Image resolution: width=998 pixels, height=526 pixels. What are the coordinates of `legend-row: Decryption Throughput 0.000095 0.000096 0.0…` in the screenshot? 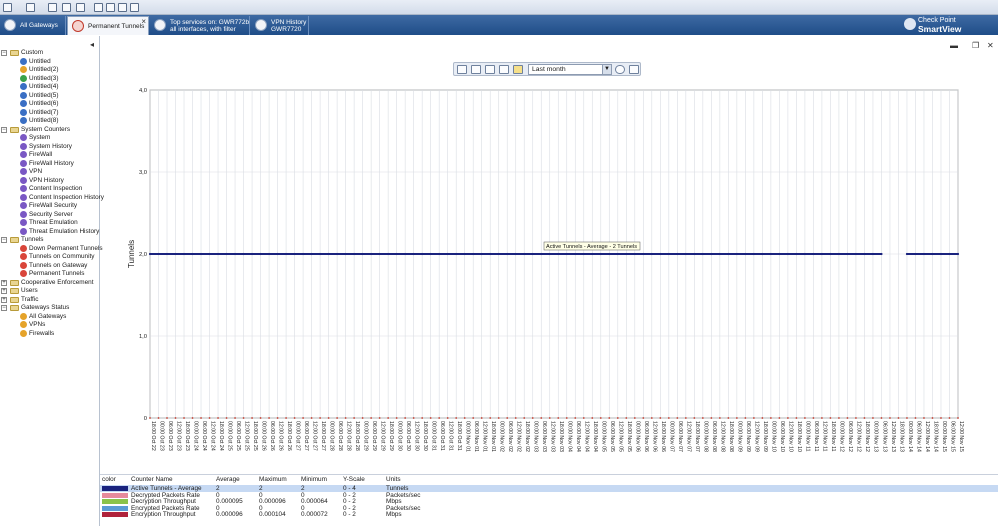 It's located at (549, 501).